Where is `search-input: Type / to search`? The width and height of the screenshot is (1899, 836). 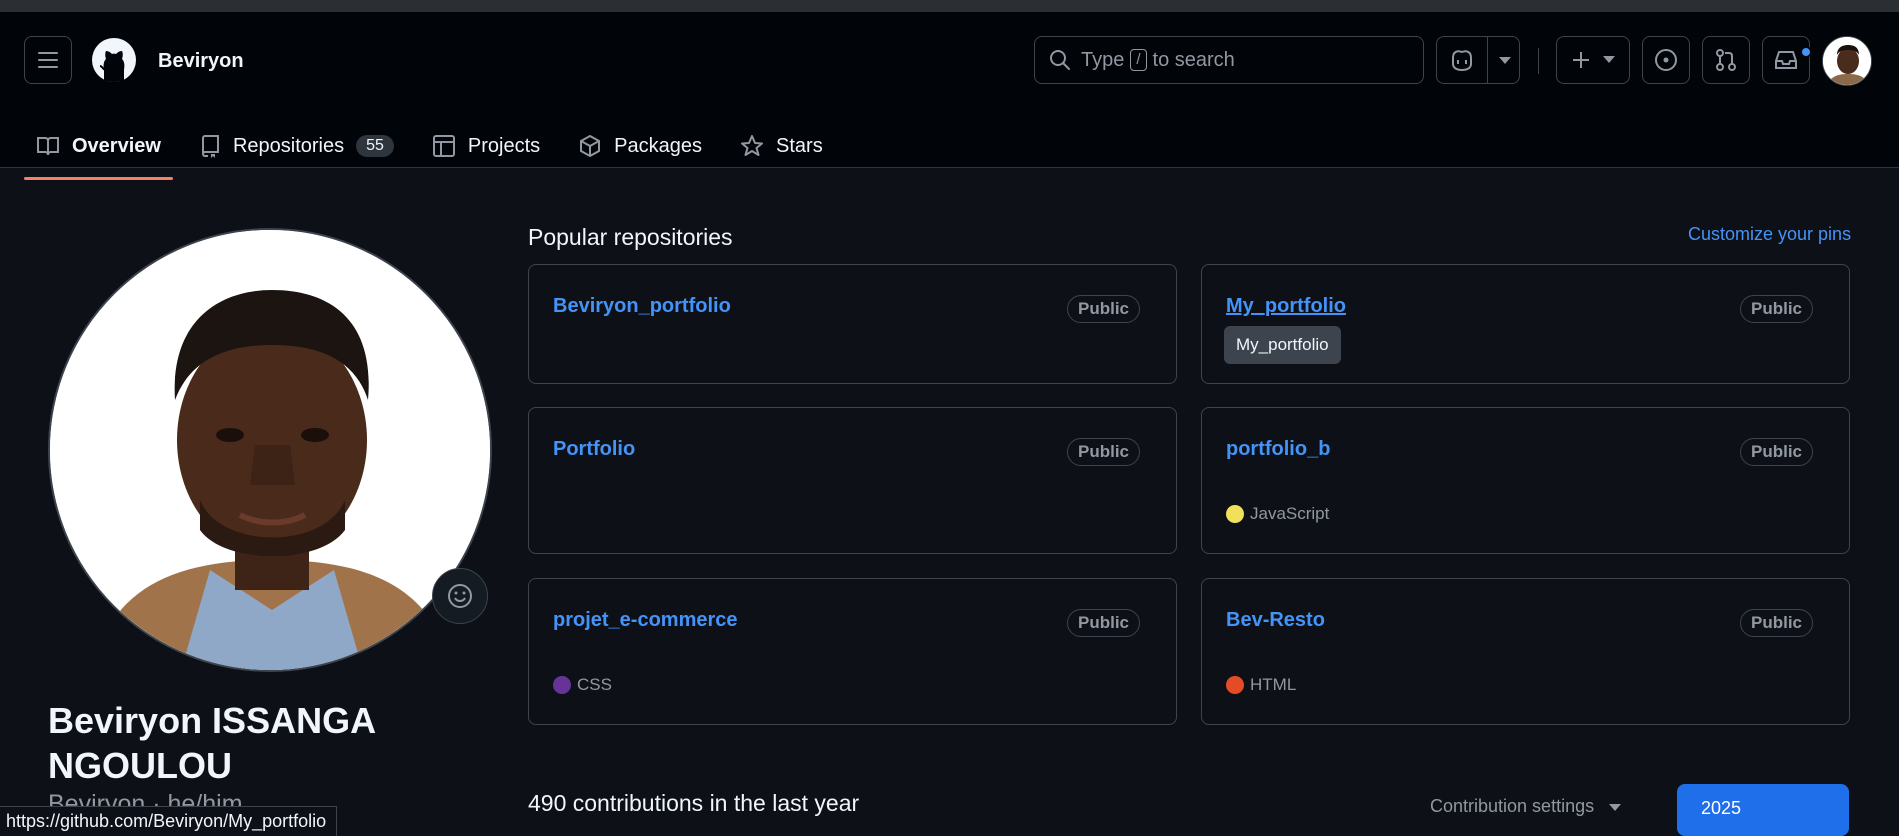
search-input: Type / to search is located at coordinates (1229, 60).